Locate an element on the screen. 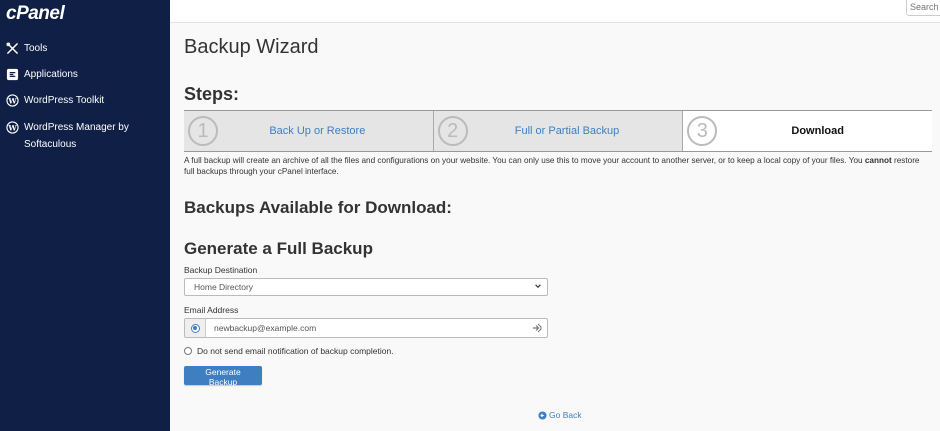 The image size is (940, 431). select-value: Home Directory is located at coordinates (224, 287).